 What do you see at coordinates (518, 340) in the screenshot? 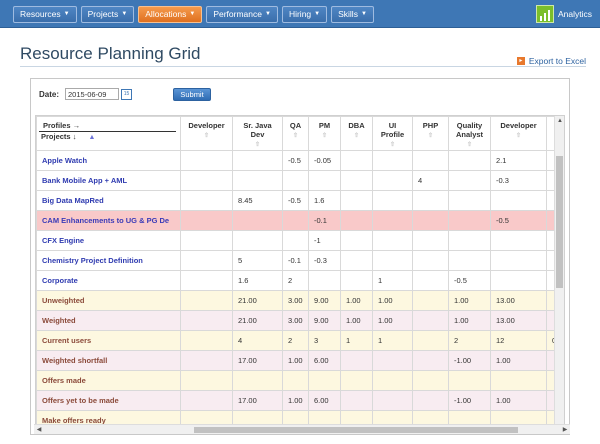
I see `grid-cell: 12` at bounding box center [518, 340].